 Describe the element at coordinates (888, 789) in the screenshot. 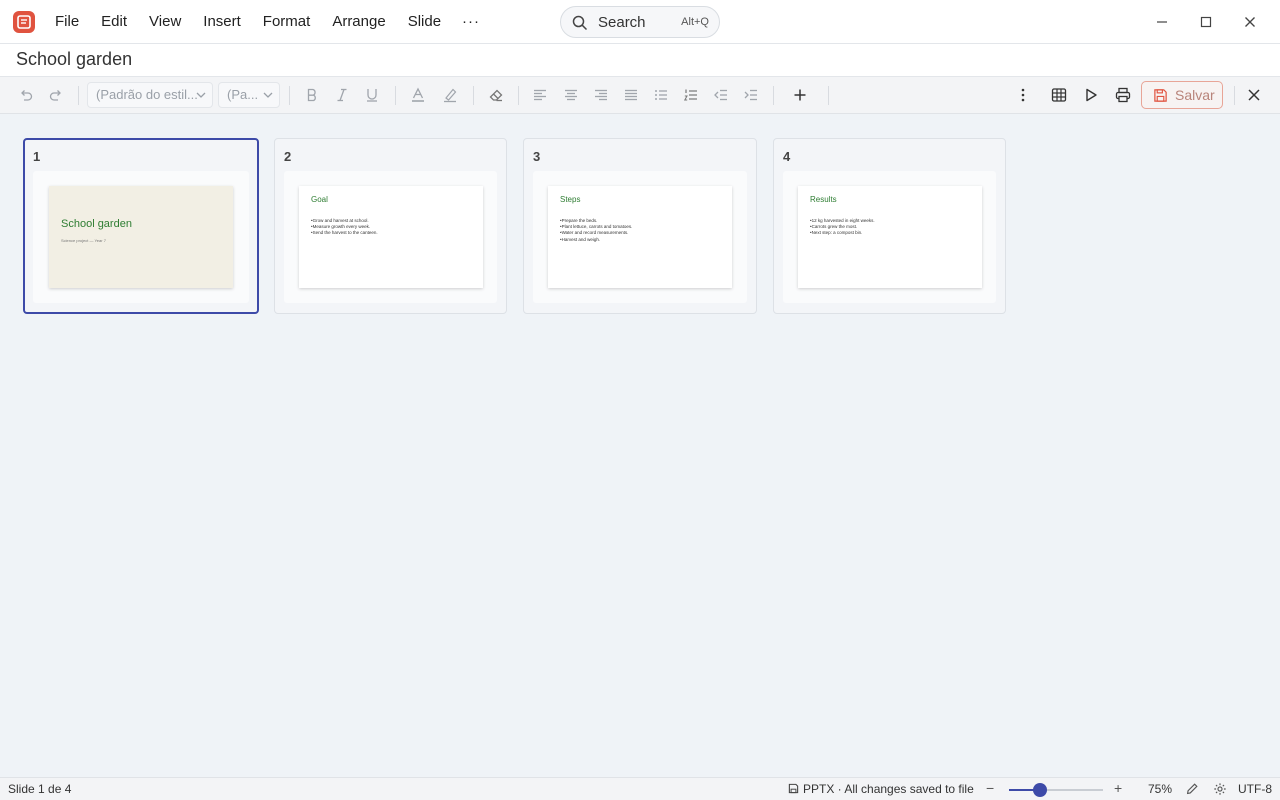

I see `file-status-text: PPTX · All changes saved to file` at that location.